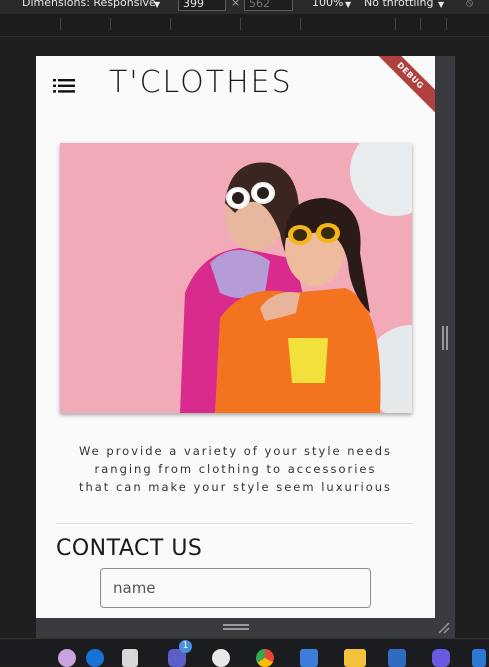 The width and height of the screenshot is (489, 667). What do you see at coordinates (201, 82) in the screenshot?
I see `app-title: T'CLOTHES` at bounding box center [201, 82].